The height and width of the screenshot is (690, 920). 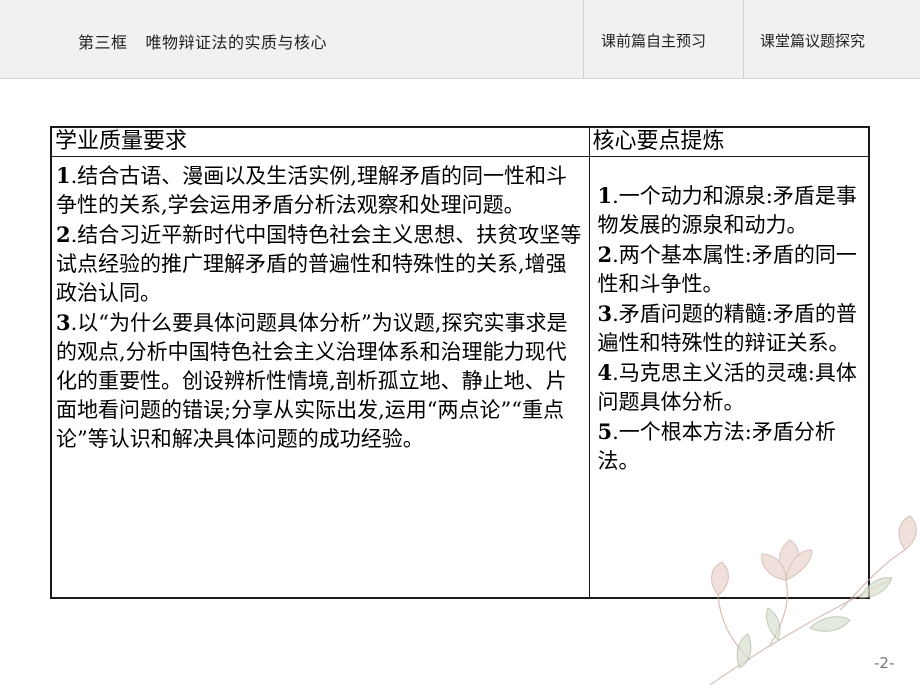 What do you see at coordinates (884, 663) in the screenshot?
I see `page-number: -2-` at bounding box center [884, 663].